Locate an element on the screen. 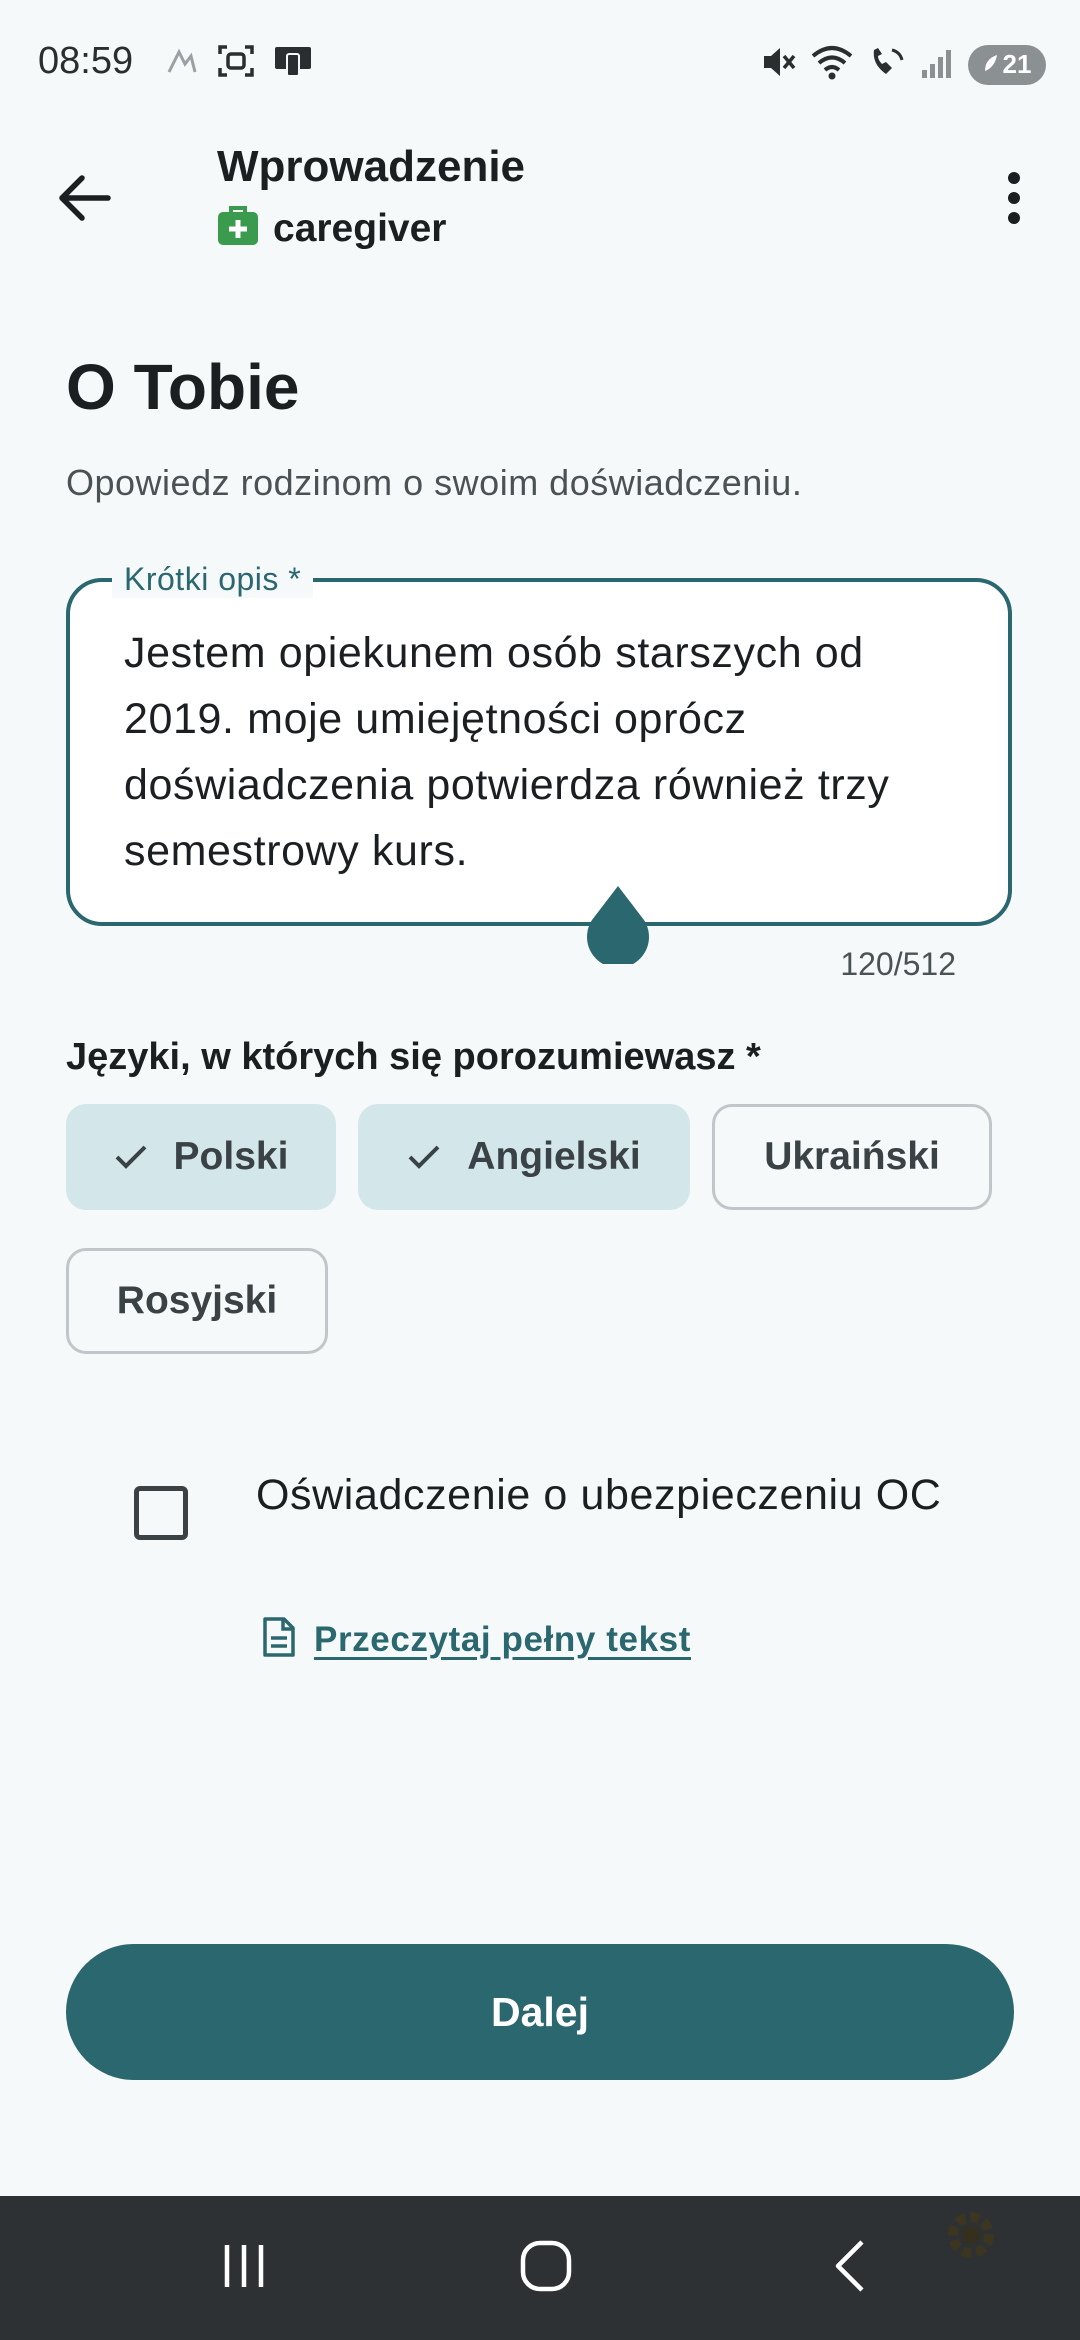 The width and height of the screenshot is (1080, 2340). text-cursor-handle is located at coordinates (618, 926).